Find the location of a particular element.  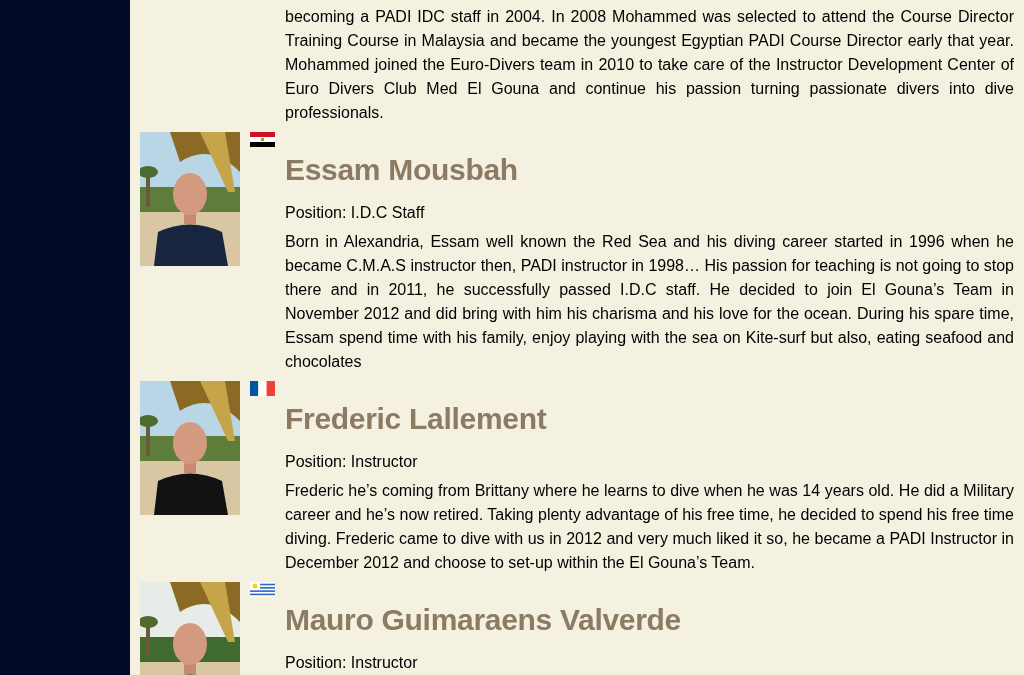

staff-name: Mauro Guimaraens Valverde is located at coordinates (483, 620).